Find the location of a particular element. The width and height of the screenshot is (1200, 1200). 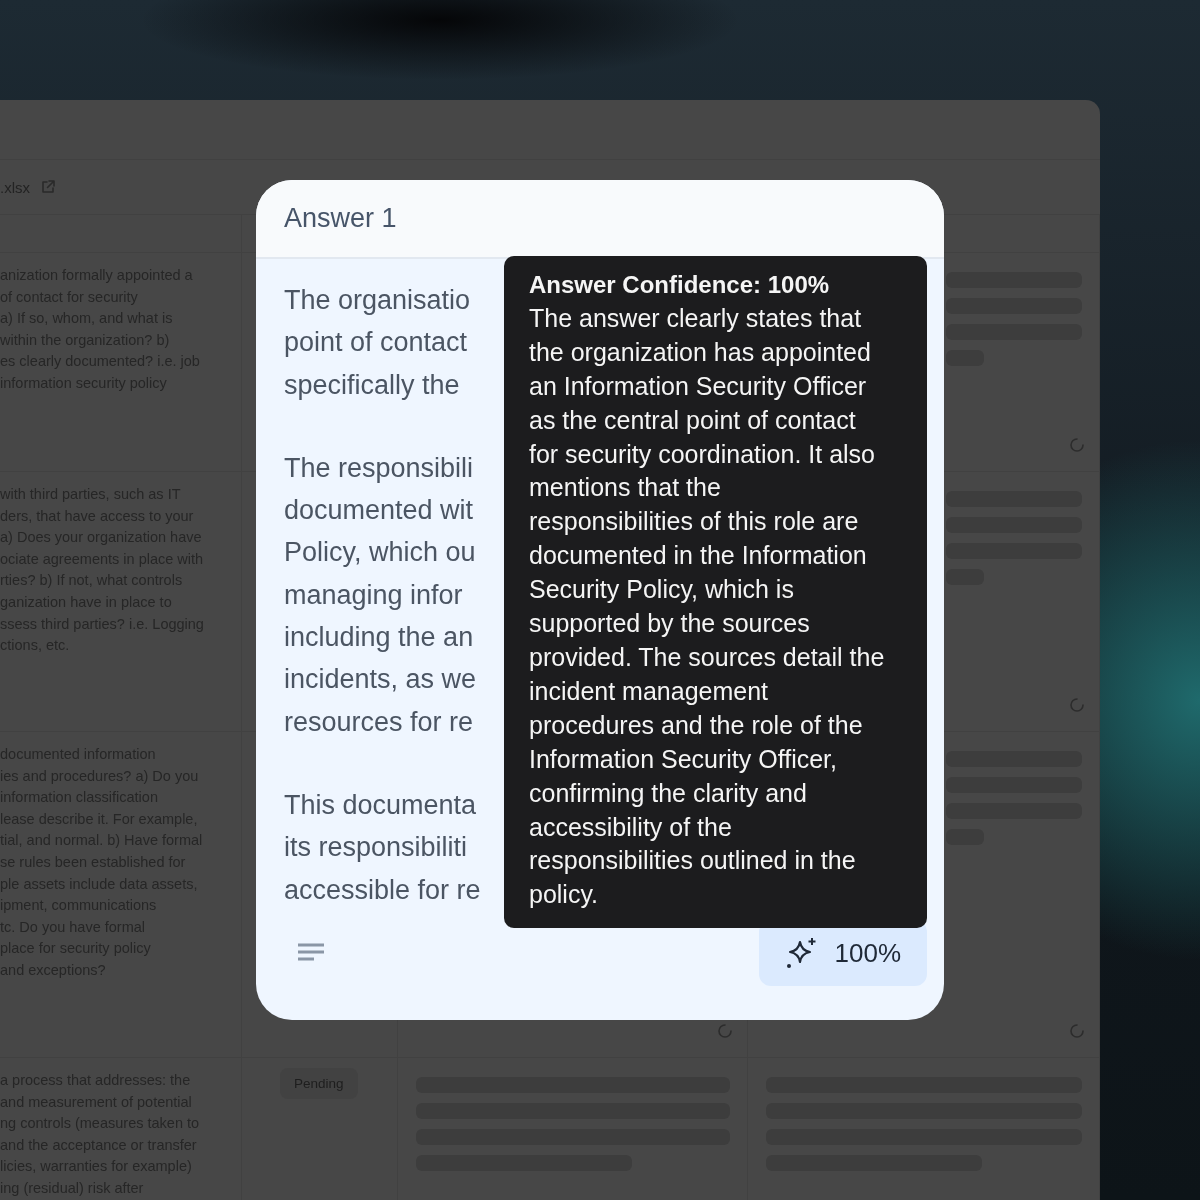

answer-text-line: incidents, as we is located at coordinates (380, 680).